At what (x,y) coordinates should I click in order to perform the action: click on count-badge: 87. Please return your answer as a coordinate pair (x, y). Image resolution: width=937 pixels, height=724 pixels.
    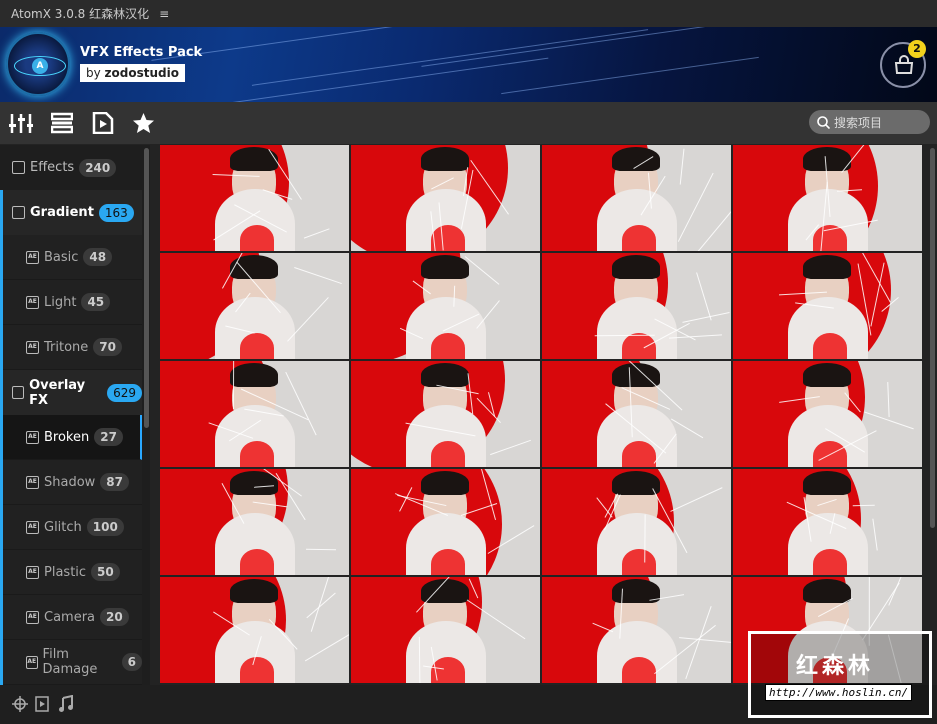
    Looking at the image, I should click on (114, 482).